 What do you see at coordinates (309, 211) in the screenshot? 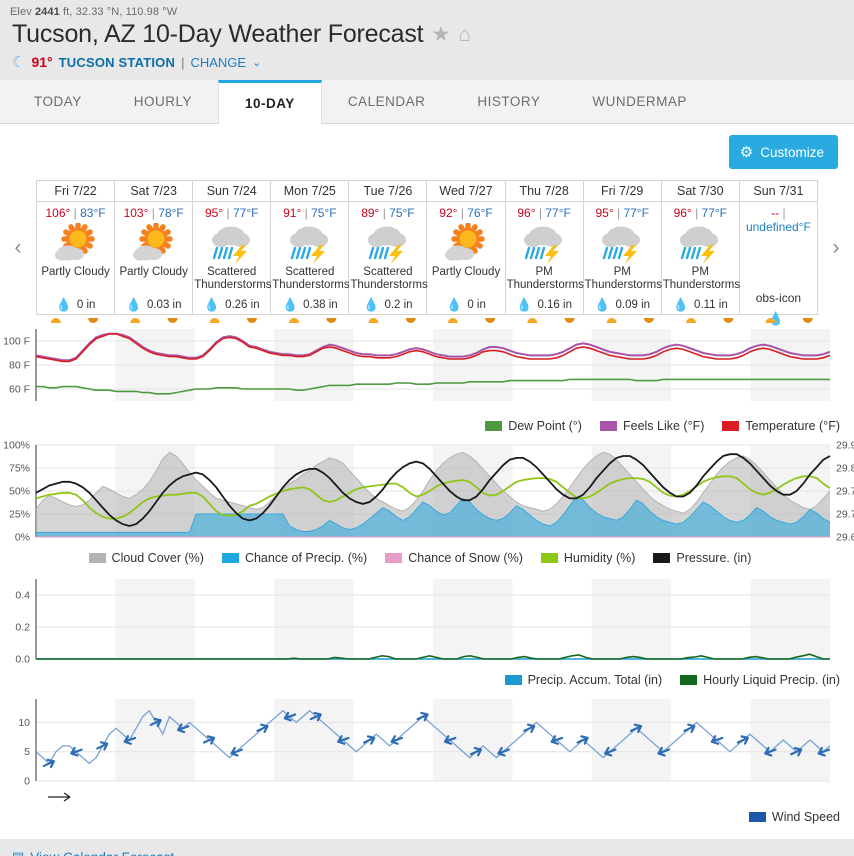
I see `day-temperatures: 91° | 75°F` at bounding box center [309, 211].